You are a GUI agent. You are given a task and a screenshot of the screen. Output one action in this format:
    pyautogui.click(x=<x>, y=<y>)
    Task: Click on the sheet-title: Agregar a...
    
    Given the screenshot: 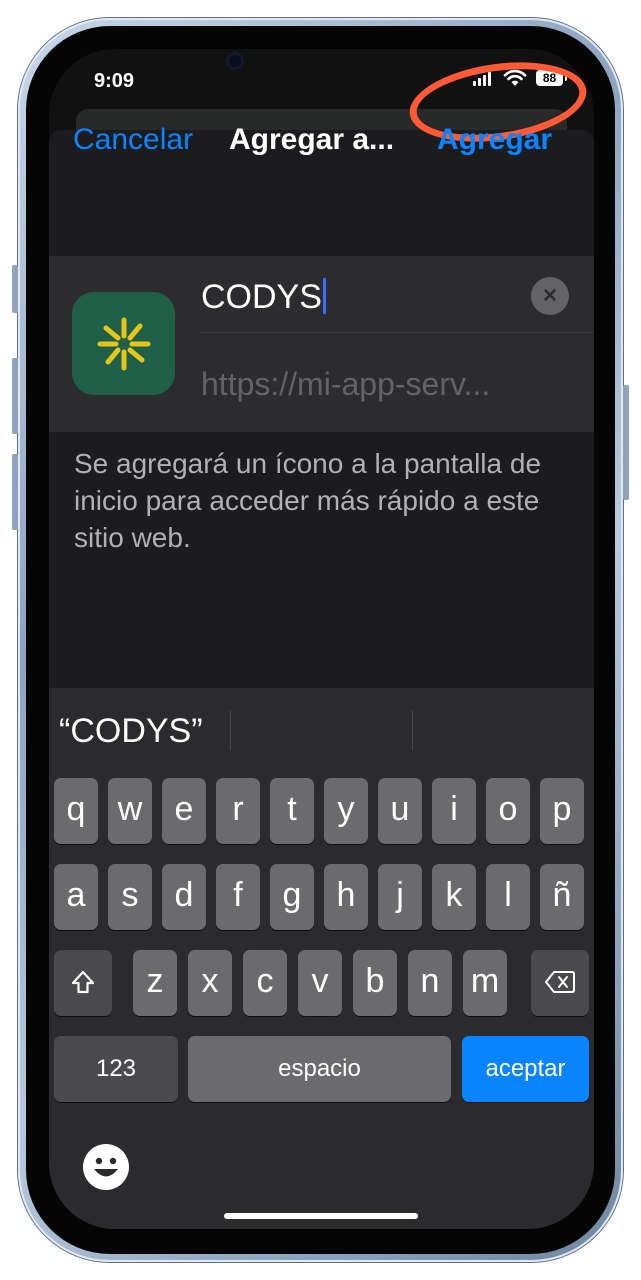 What is the action you would take?
    pyautogui.click(x=312, y=139)
    